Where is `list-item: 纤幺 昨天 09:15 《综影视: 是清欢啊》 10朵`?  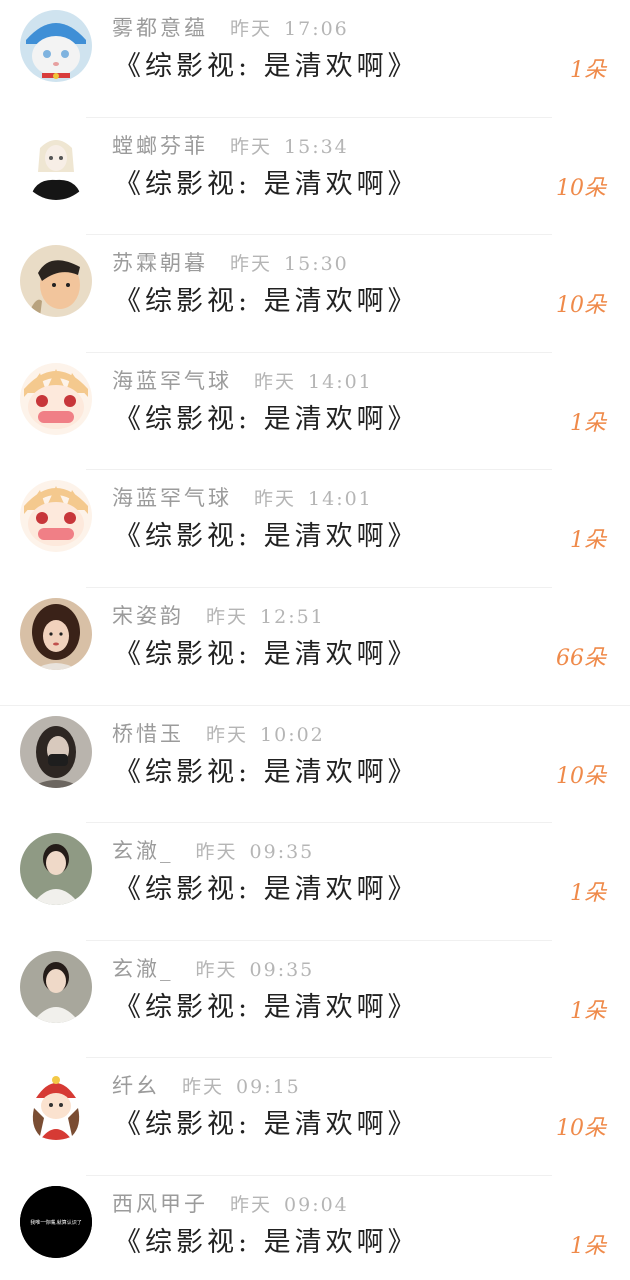
list-item: 纤幺 昨天 09:15 《综影视: 是清欢啊》 10朵 is located at coordinates (315, 1117).